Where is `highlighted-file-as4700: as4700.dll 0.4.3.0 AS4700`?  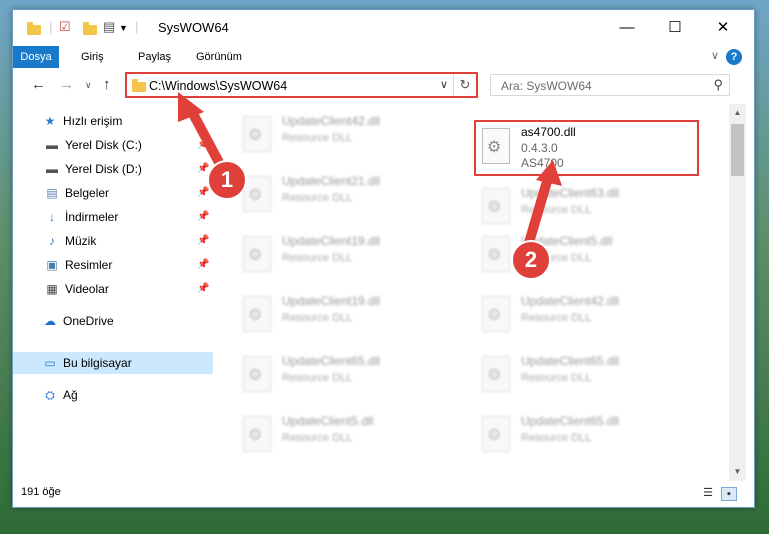 highlighted-file-as4700: as4700.dll 0.4.3.0 AS4700 is located at coordinates (586, 148).